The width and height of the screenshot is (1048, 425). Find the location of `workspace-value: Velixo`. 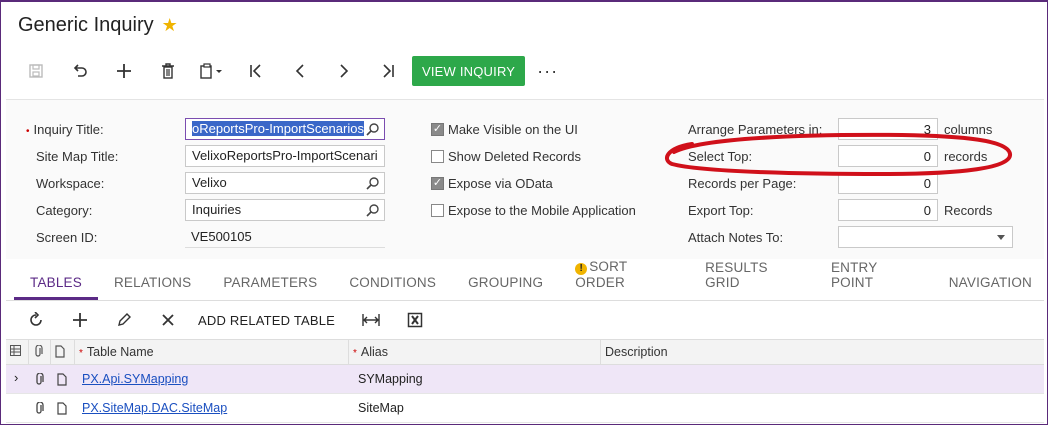

workspace-value: Velixo is located at coordinates (209, 182).